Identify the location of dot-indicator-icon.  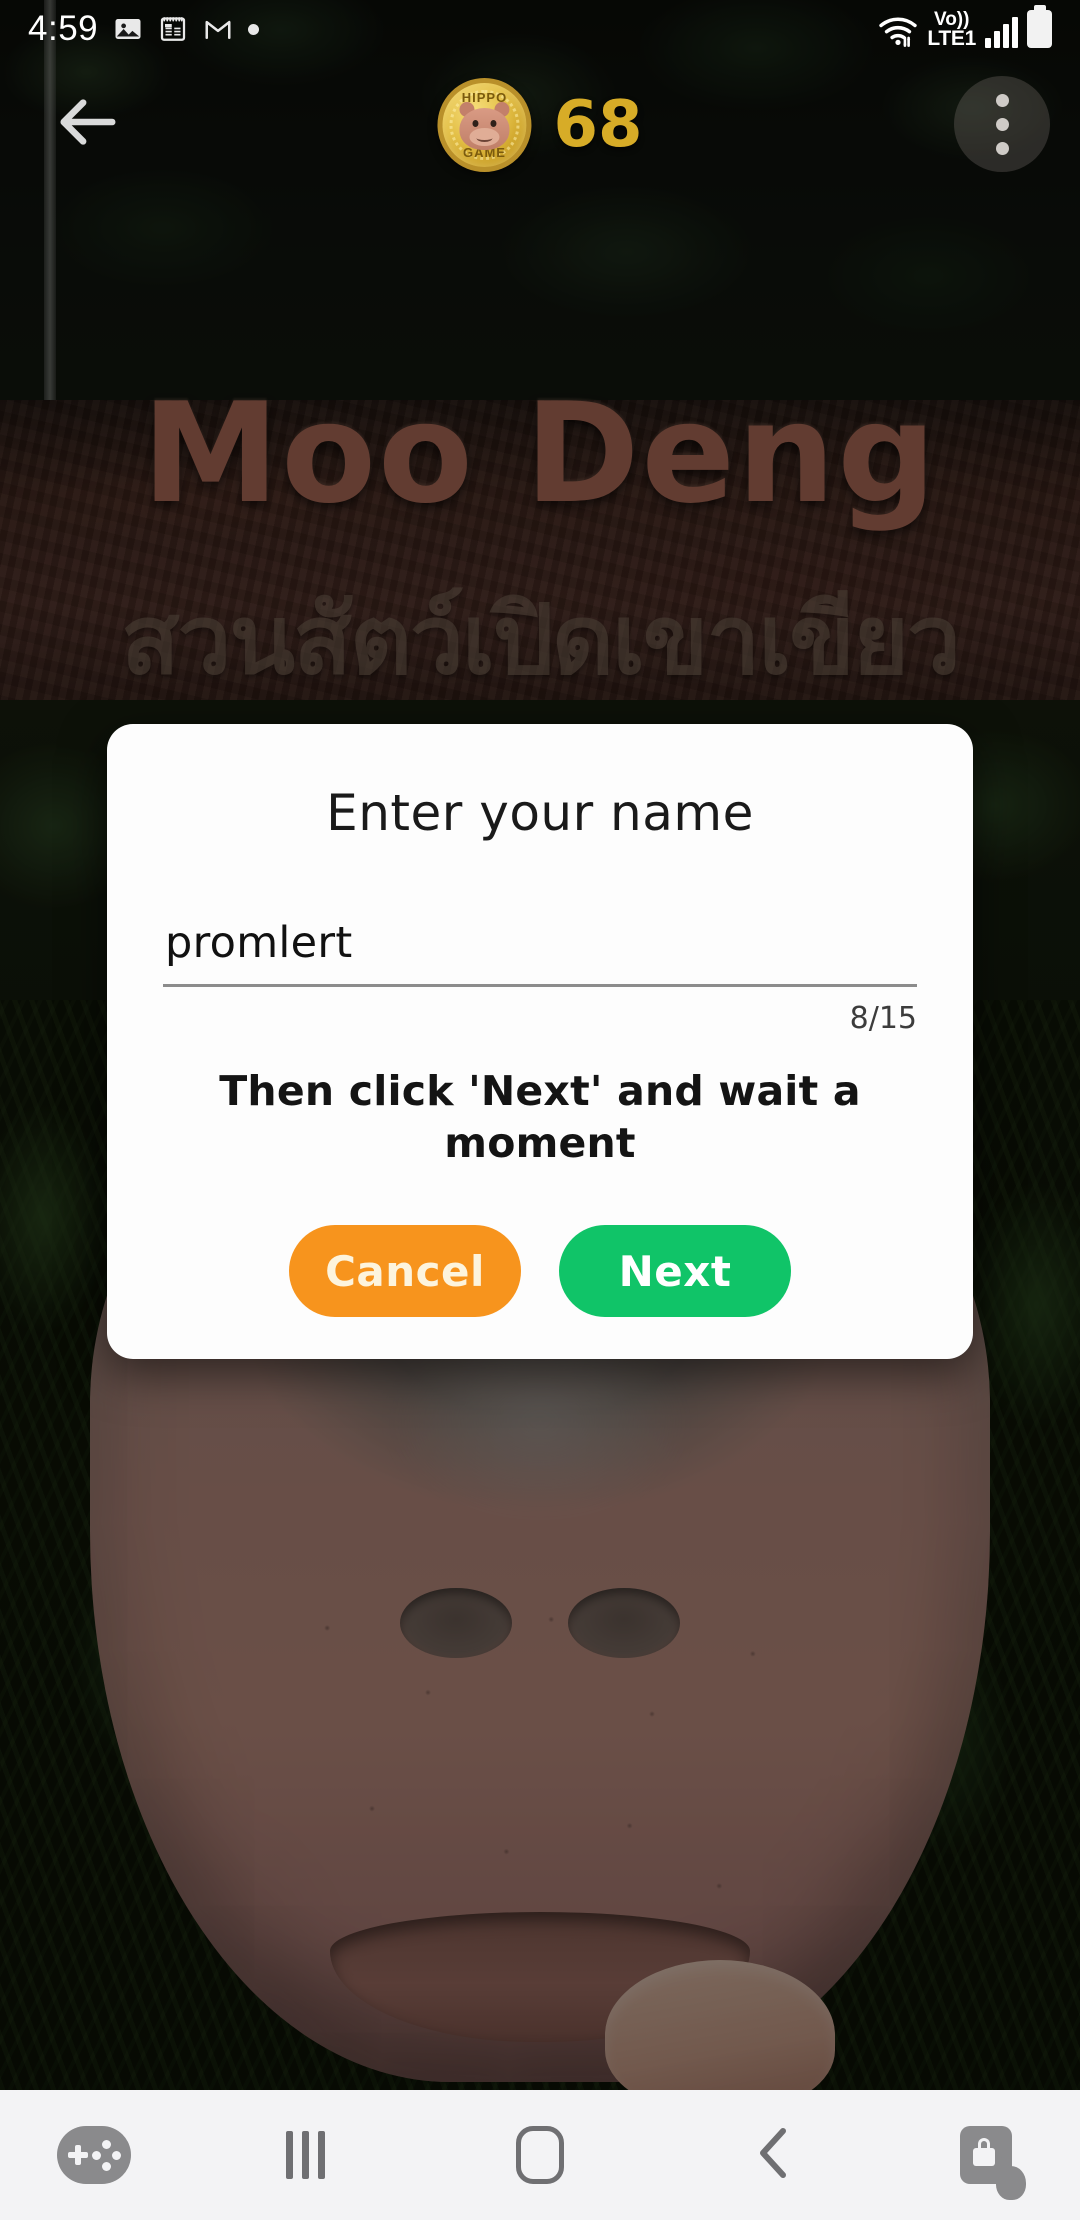
(254, 29).